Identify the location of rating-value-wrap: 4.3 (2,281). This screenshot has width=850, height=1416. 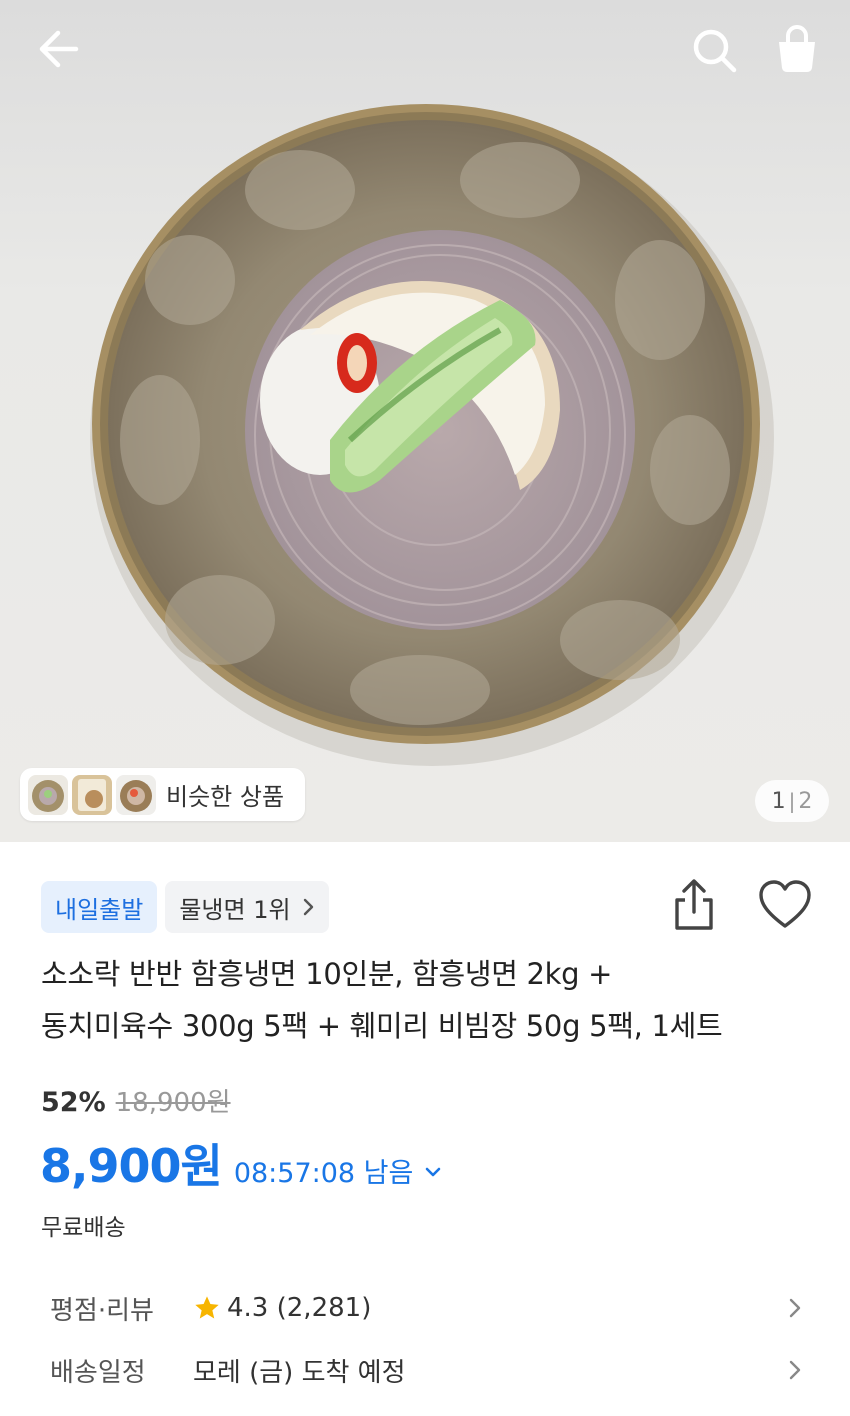
(282, 1308).